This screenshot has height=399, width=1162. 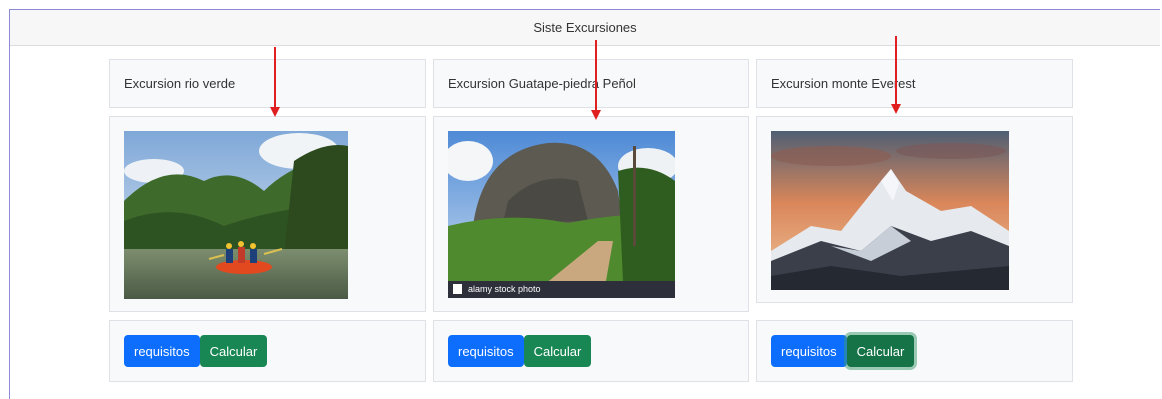 I want to click on excursion-actions-card-2: requisitos Calcular, so click(x=591, y=351).